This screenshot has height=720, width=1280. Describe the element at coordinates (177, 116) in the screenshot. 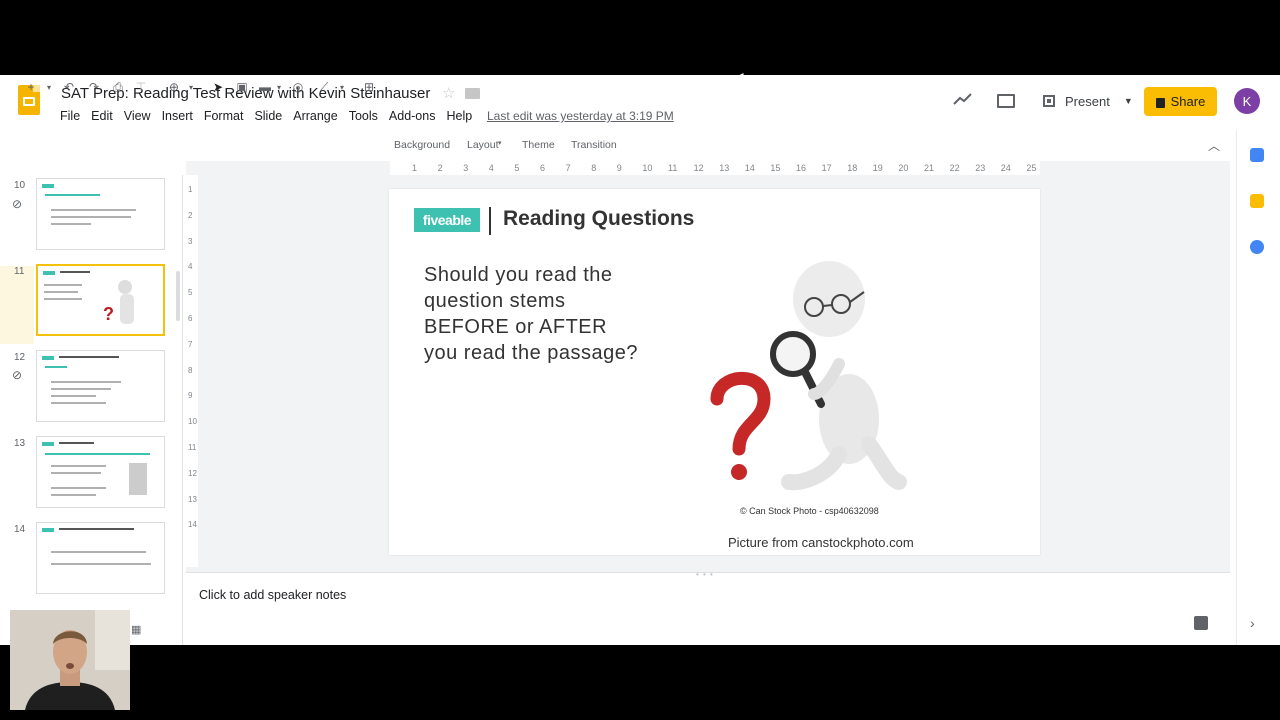

I see `menu-insert: Insert` at that location.